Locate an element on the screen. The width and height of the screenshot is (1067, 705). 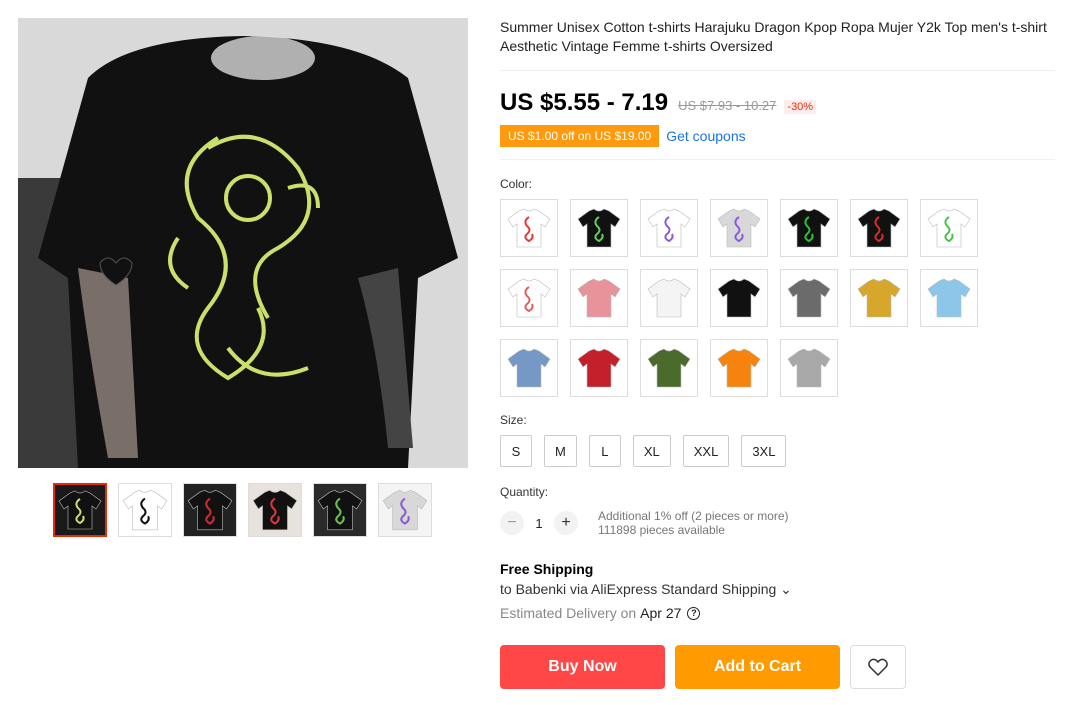
size-option: XL is located at coordinates (651, 451).